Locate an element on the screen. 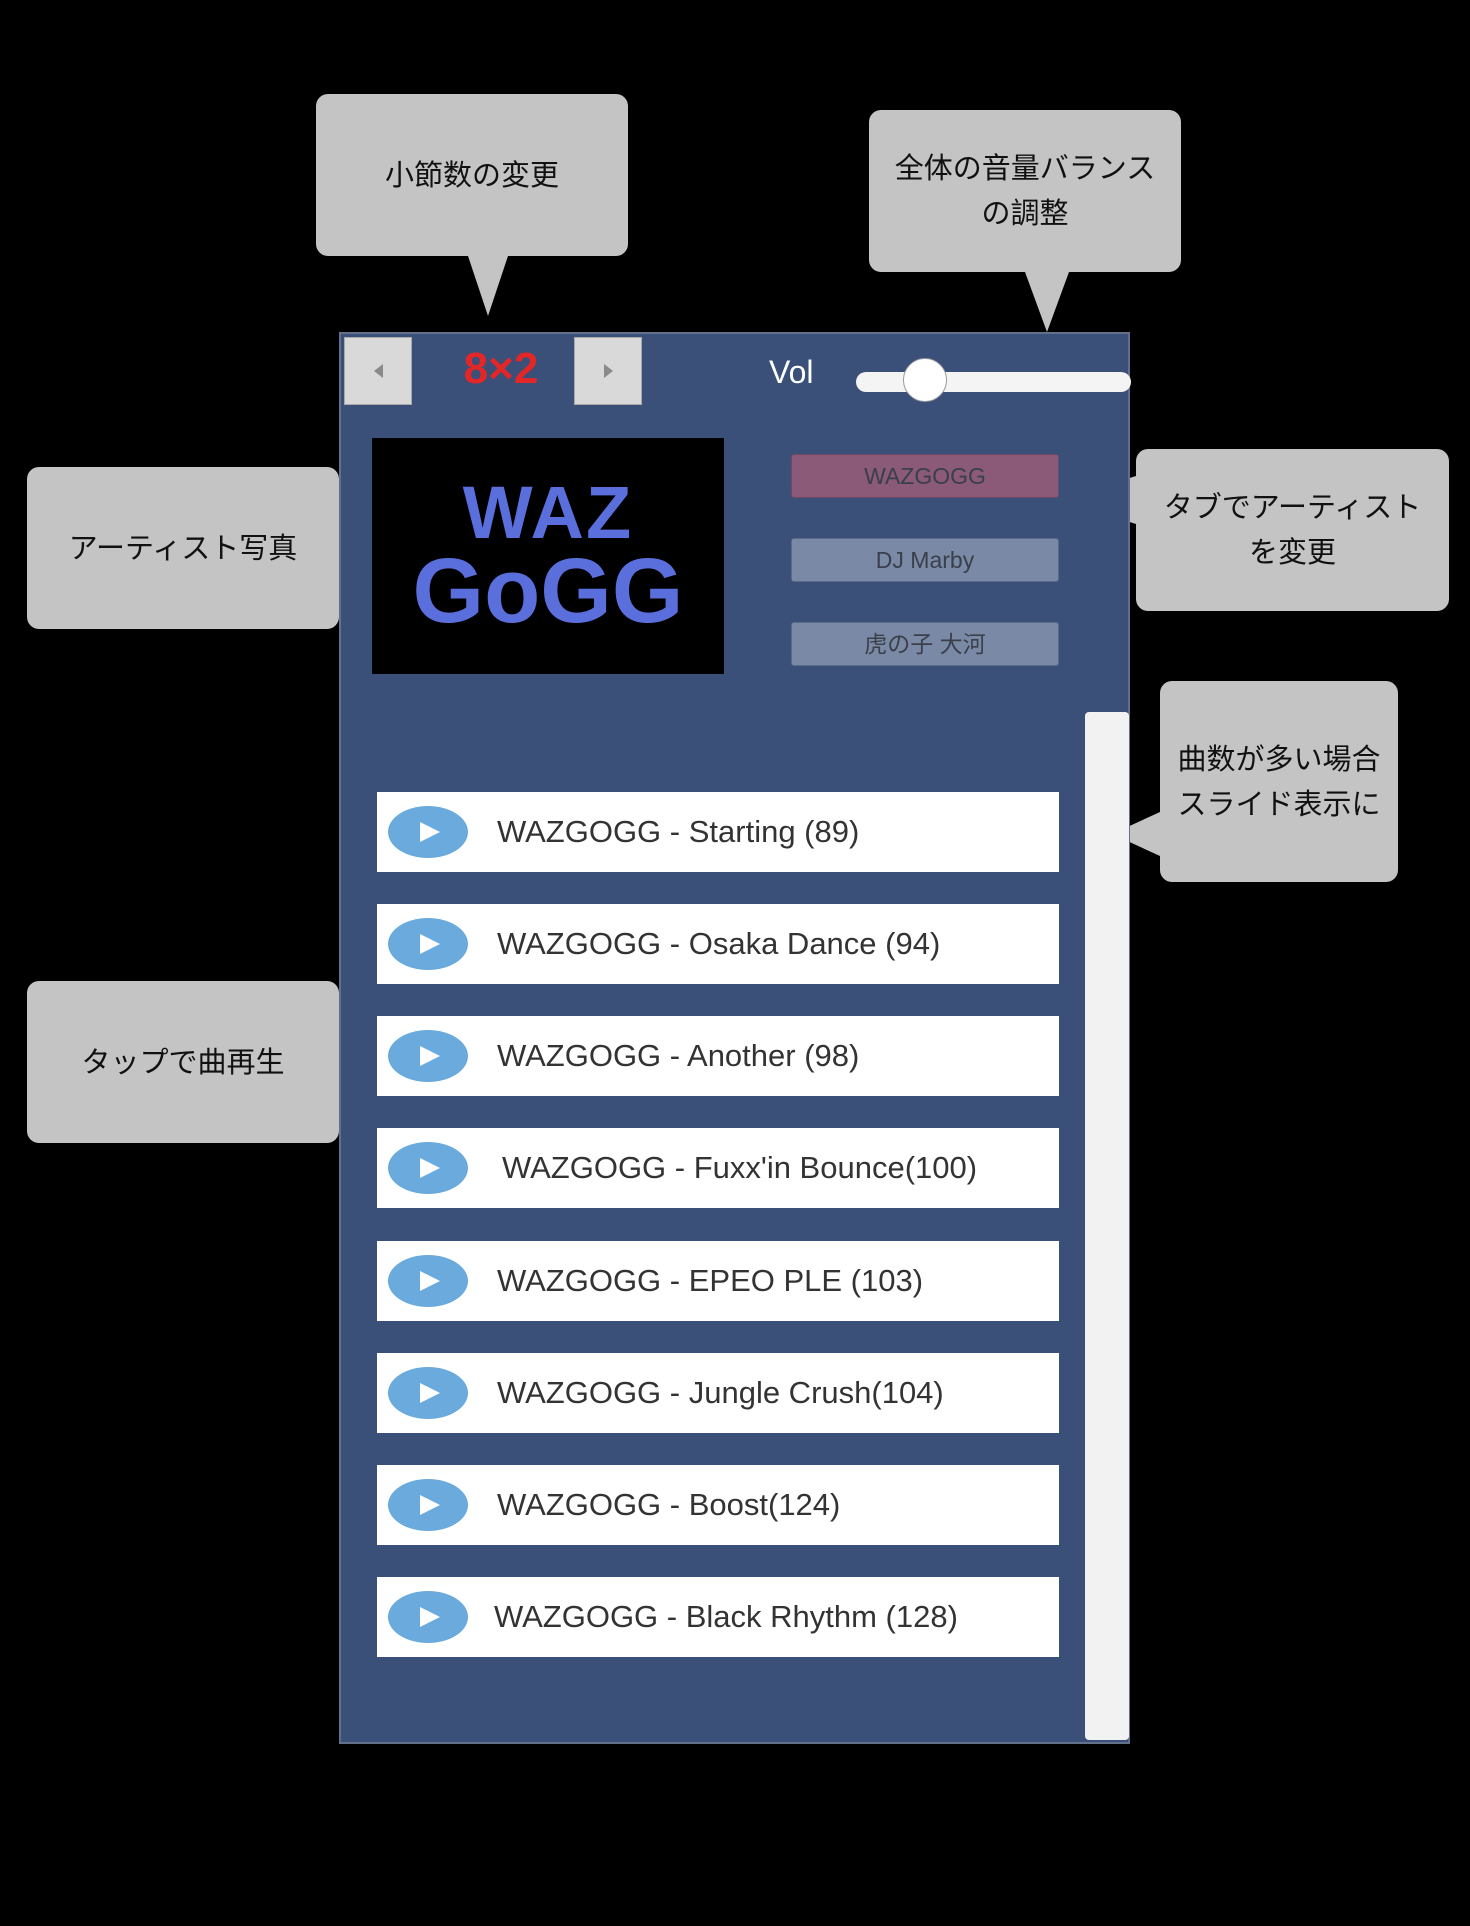 The height and width of the screenshot is (1926, 1470). callout-text: アーティスト写真 is located at coordinates (183, 547).